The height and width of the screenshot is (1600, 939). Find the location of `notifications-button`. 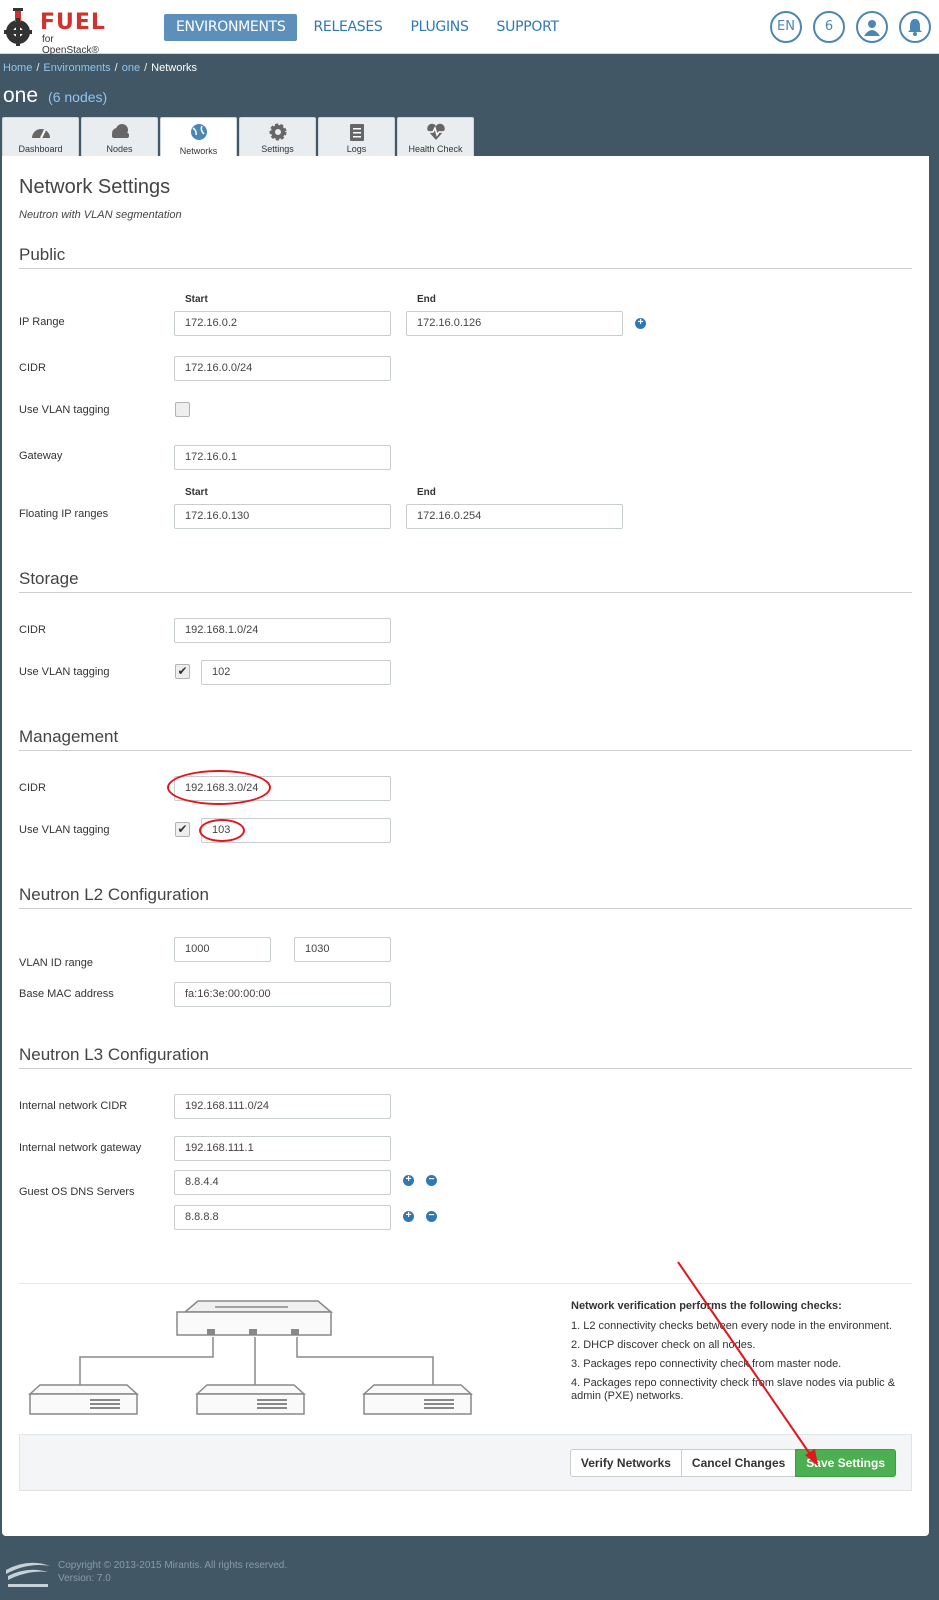

notifications-button is located at coordinates (915, 27).